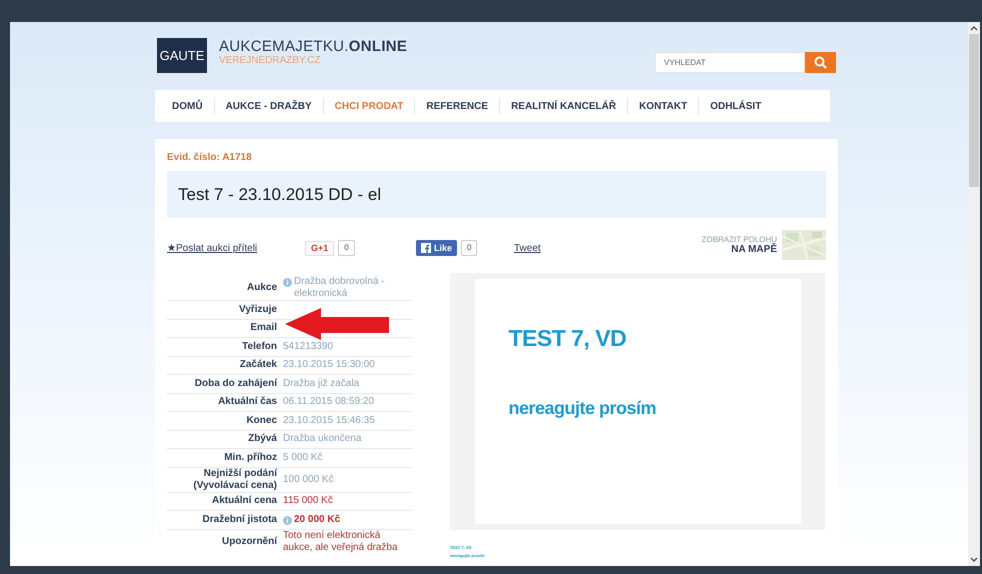 The width and height of the screenshot is (982, 574). Describe the element at coordinates (329, 365) in the screenshot. I see `field-value: 23.10.2015 15:30:00` at that location.